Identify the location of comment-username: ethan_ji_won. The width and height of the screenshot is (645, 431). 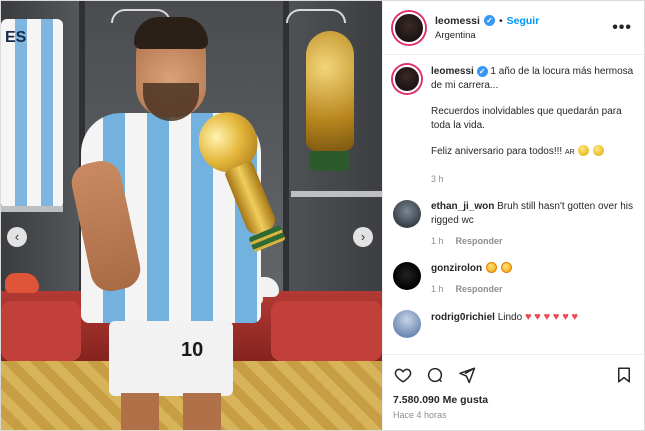
(462, 206).